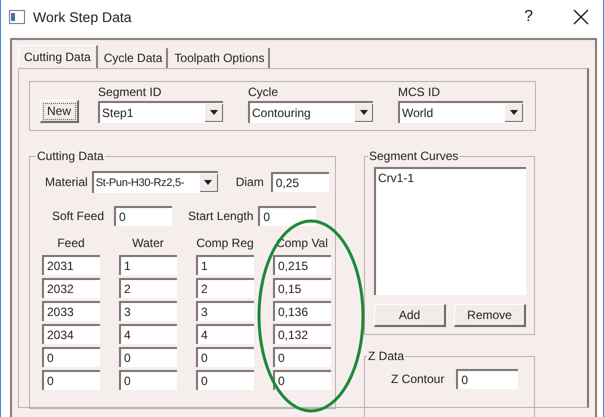 Image resolution: width=604 pixels, height=417 pixels. I want to click on dropdown: Contouring, so click(311, 112).